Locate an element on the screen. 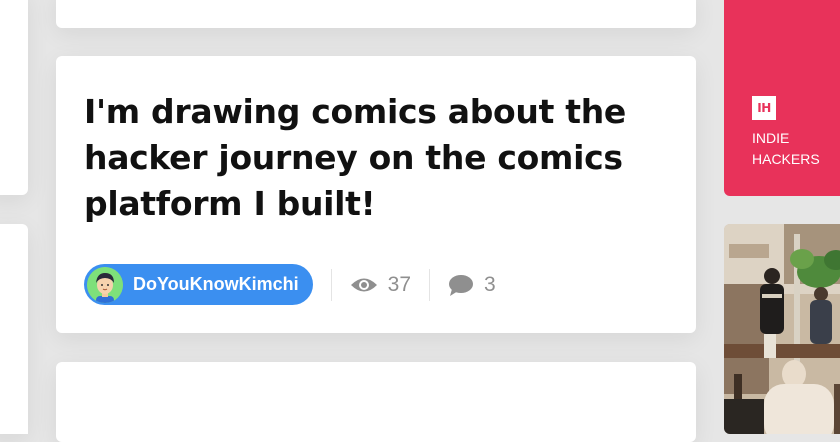 This screenshot has width=840, height=442. eye-icon is located at coordinates (363, 284).